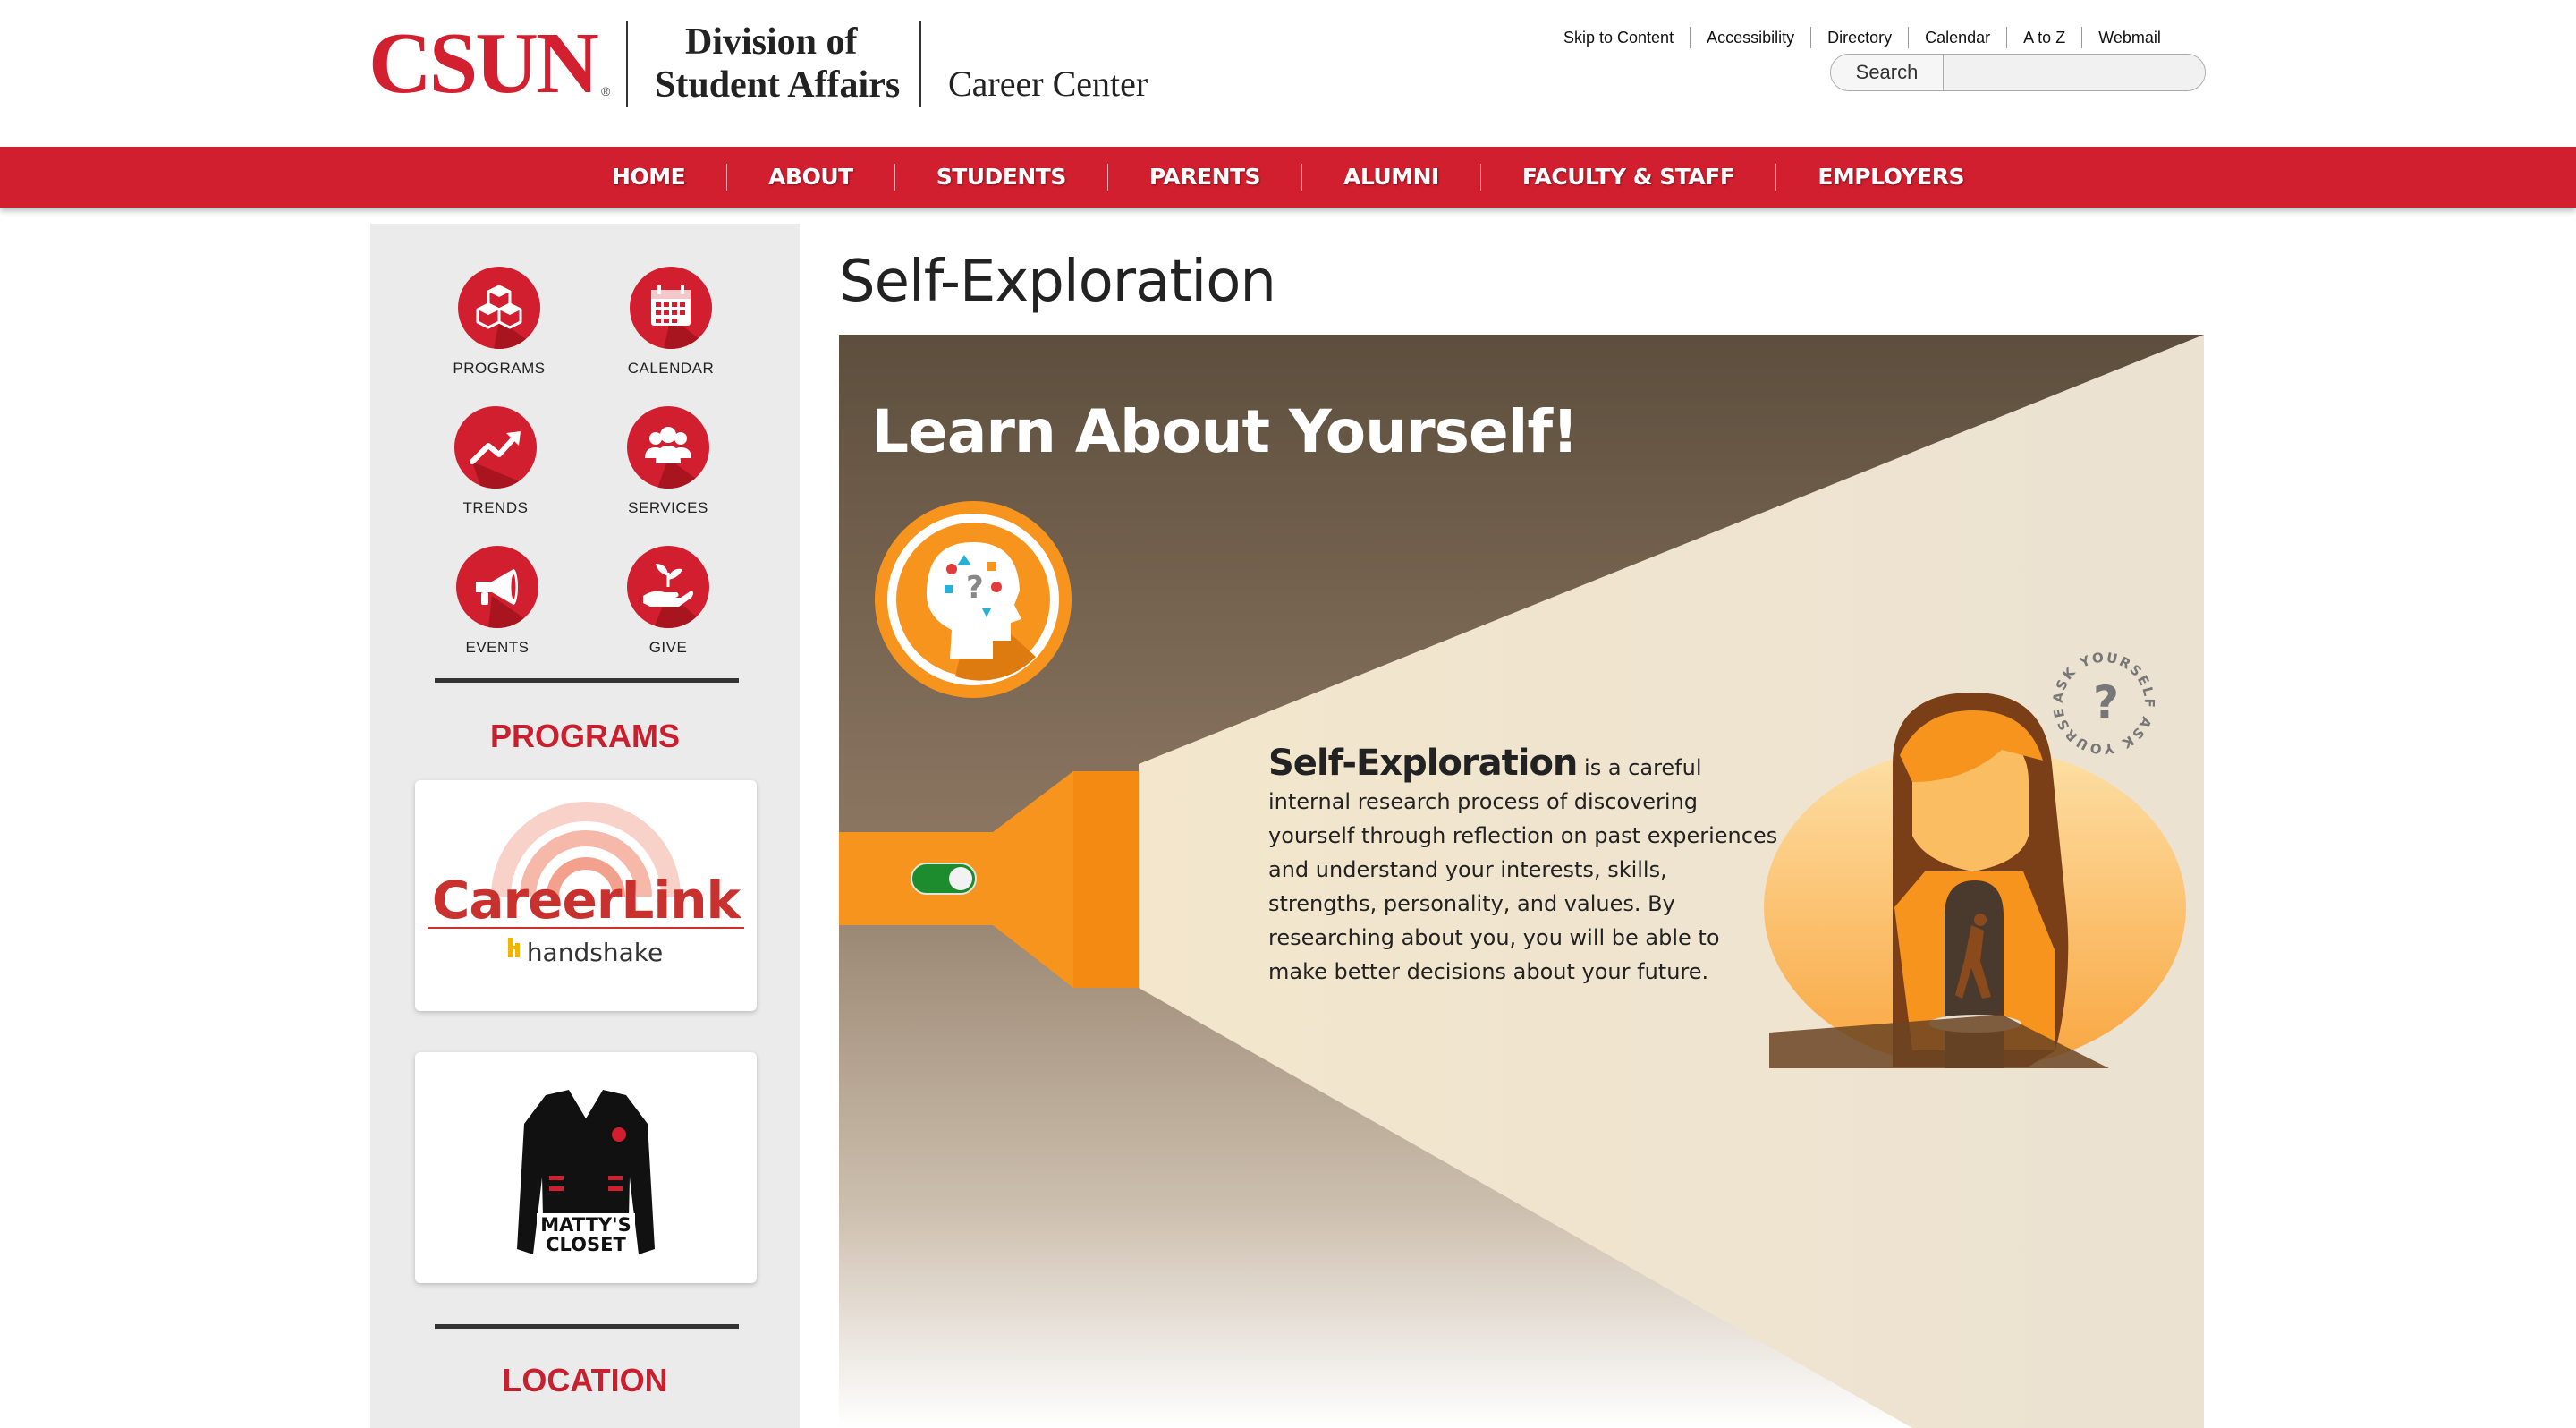 This screenshot has width=2576, height=1428. I want to click on sidebar-label: GIVE, so click(668, 648).